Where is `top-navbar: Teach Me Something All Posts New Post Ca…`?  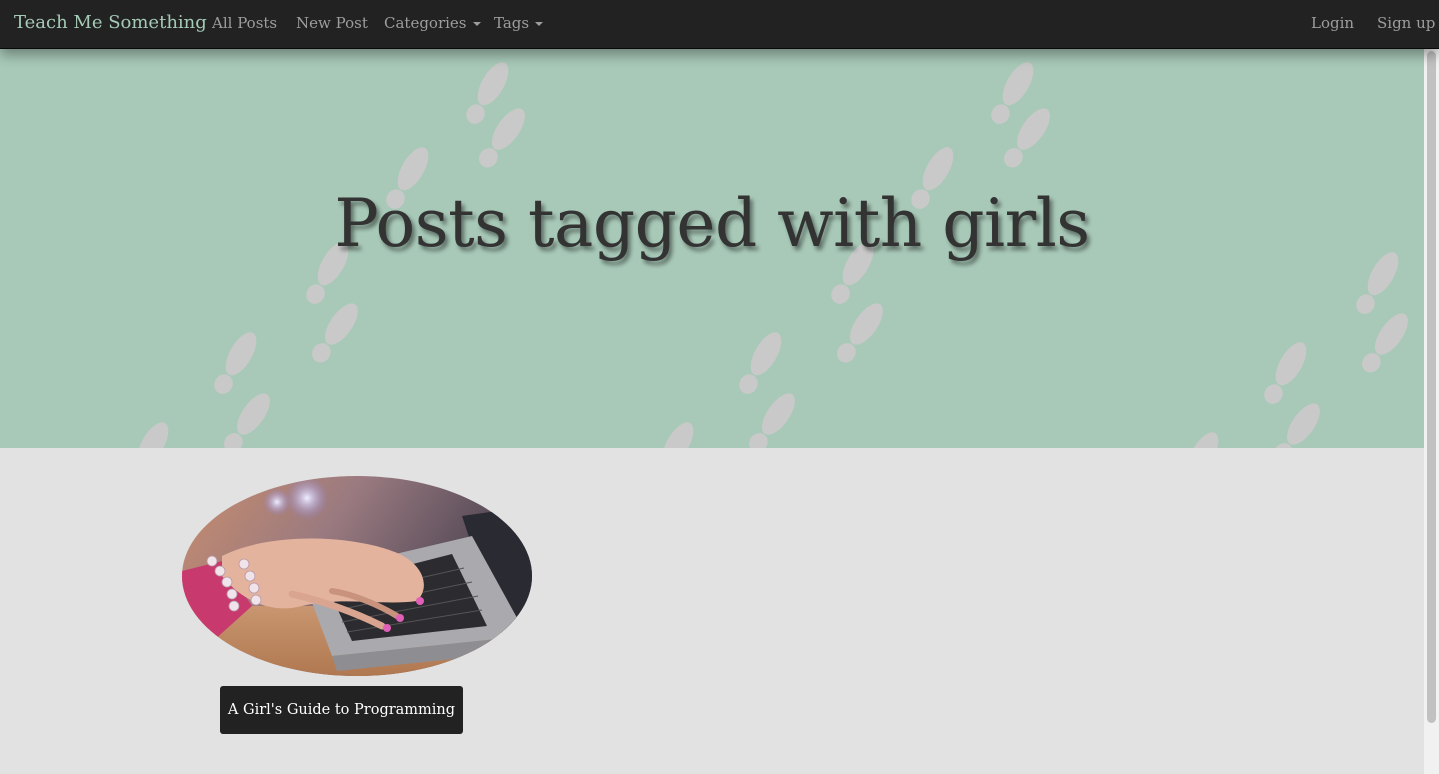 top-navbar: Teach Me Something All Posts New Post Ca… is located at coordinates (719, 24).